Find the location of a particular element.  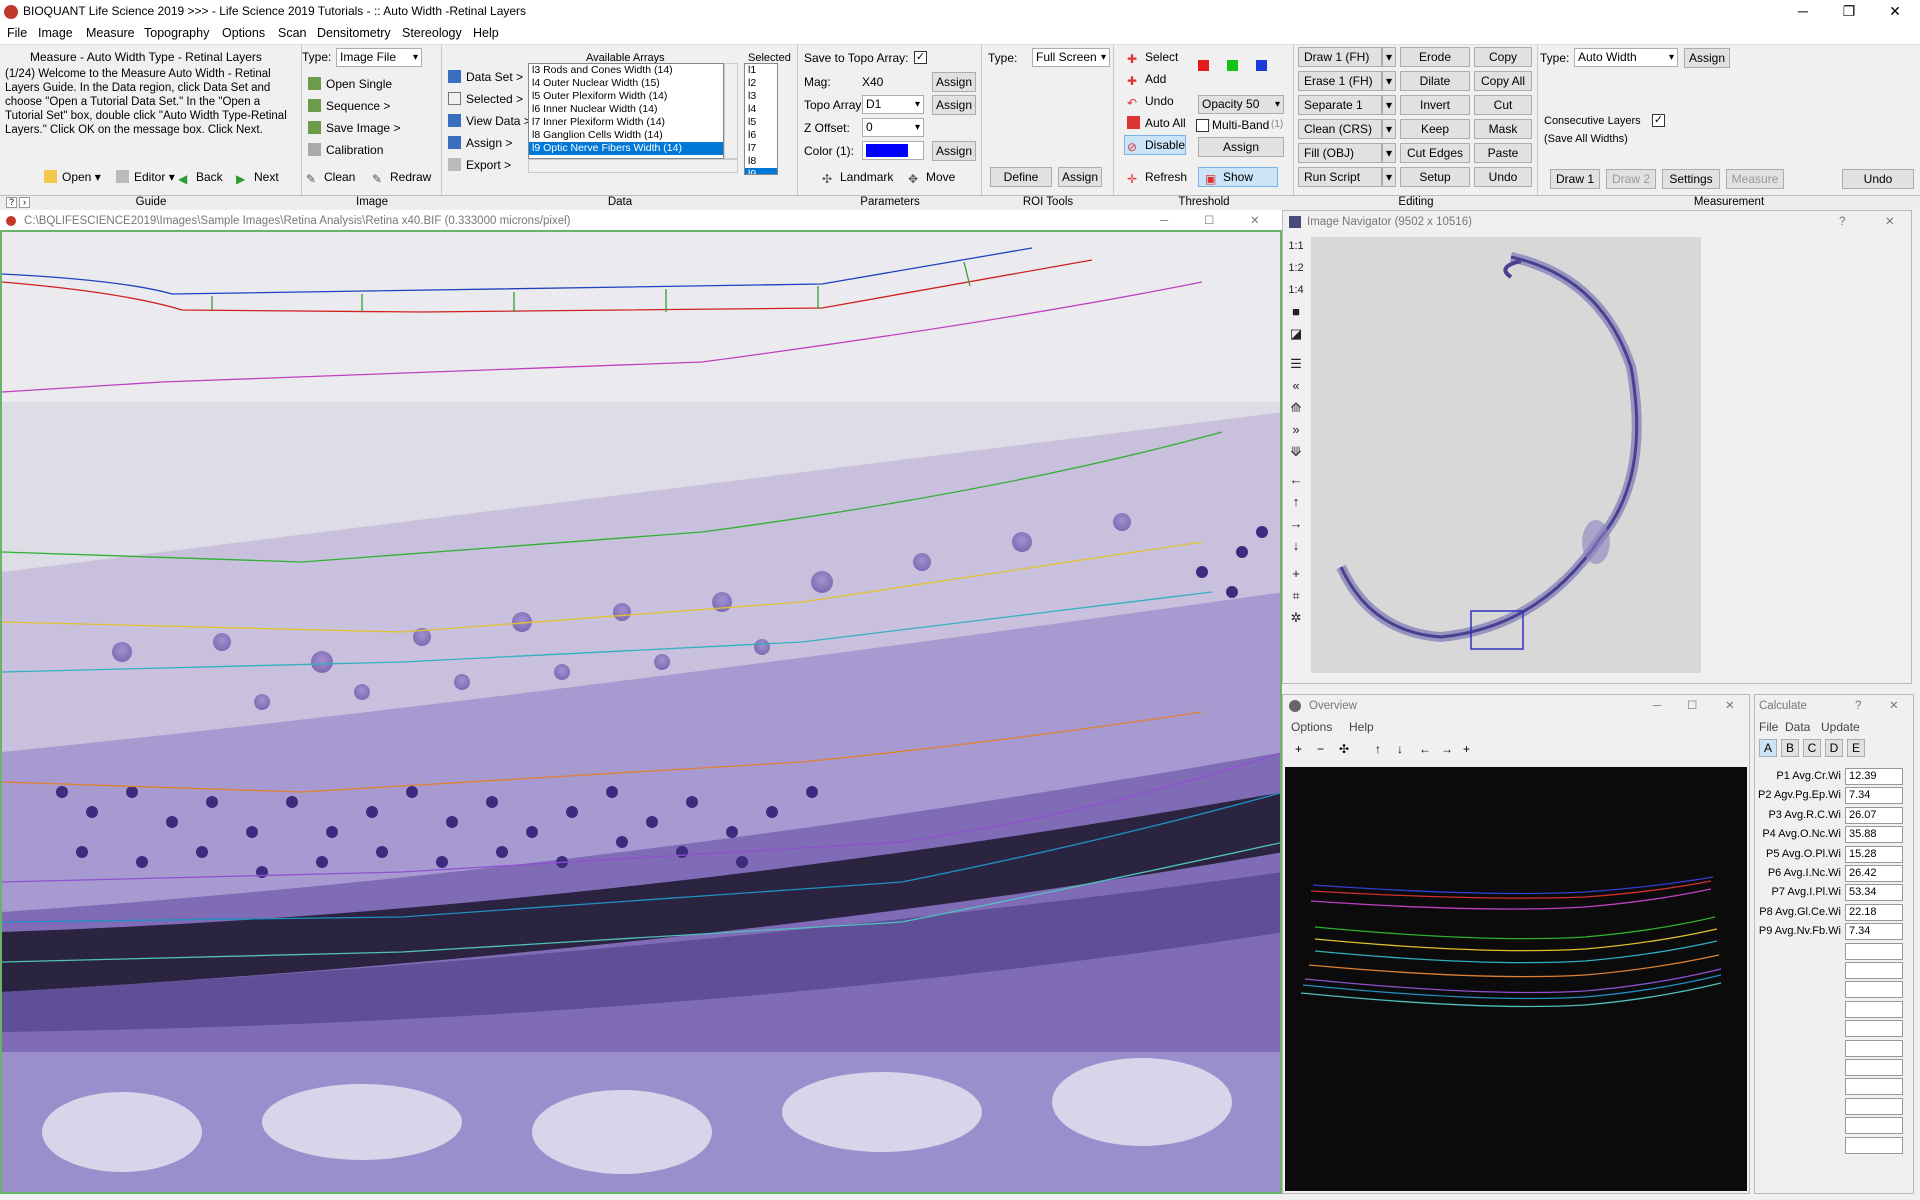

invert-button: Invert is located at coordinates (1435, 105).